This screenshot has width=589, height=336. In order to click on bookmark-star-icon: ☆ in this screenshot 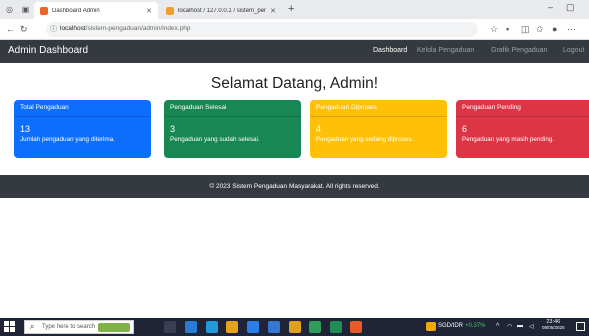, I will do `click(494, 29)`.